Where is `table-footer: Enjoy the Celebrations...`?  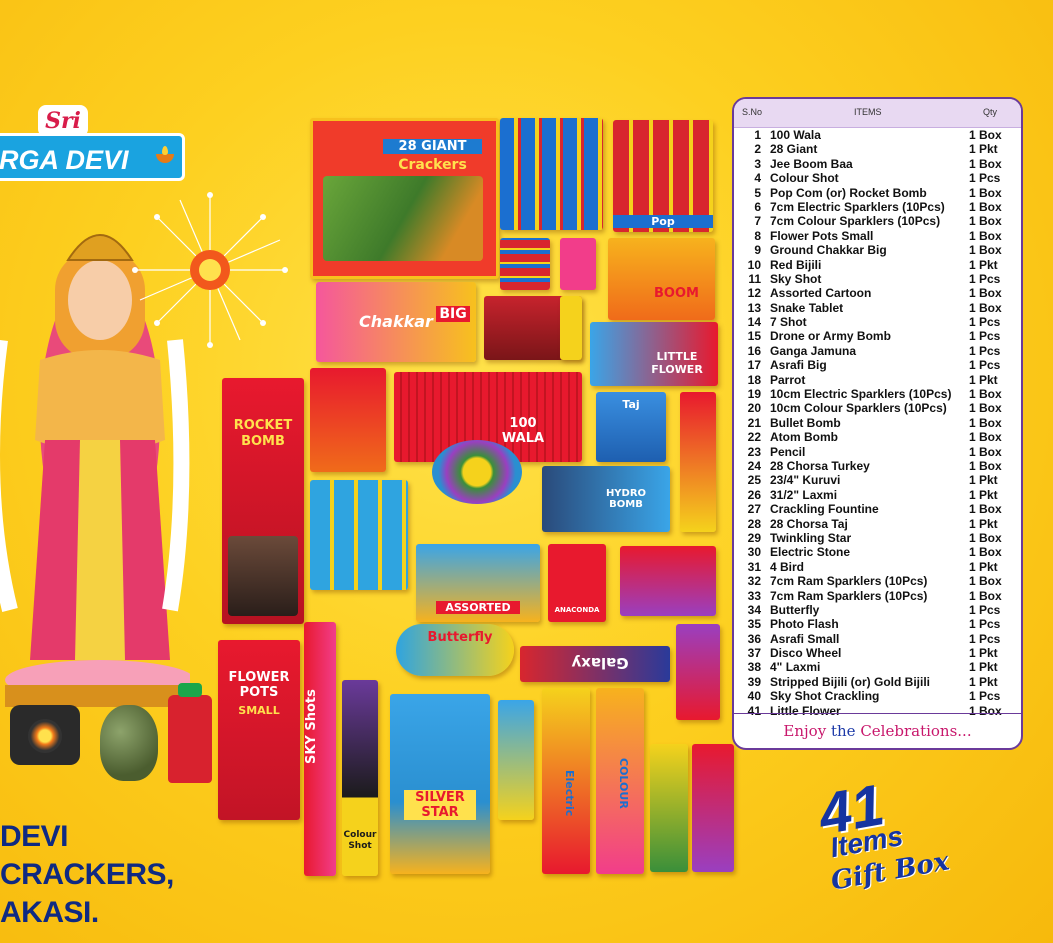
table-footer: Enjoy the Celebrations... is located at coordinates (877, 730).